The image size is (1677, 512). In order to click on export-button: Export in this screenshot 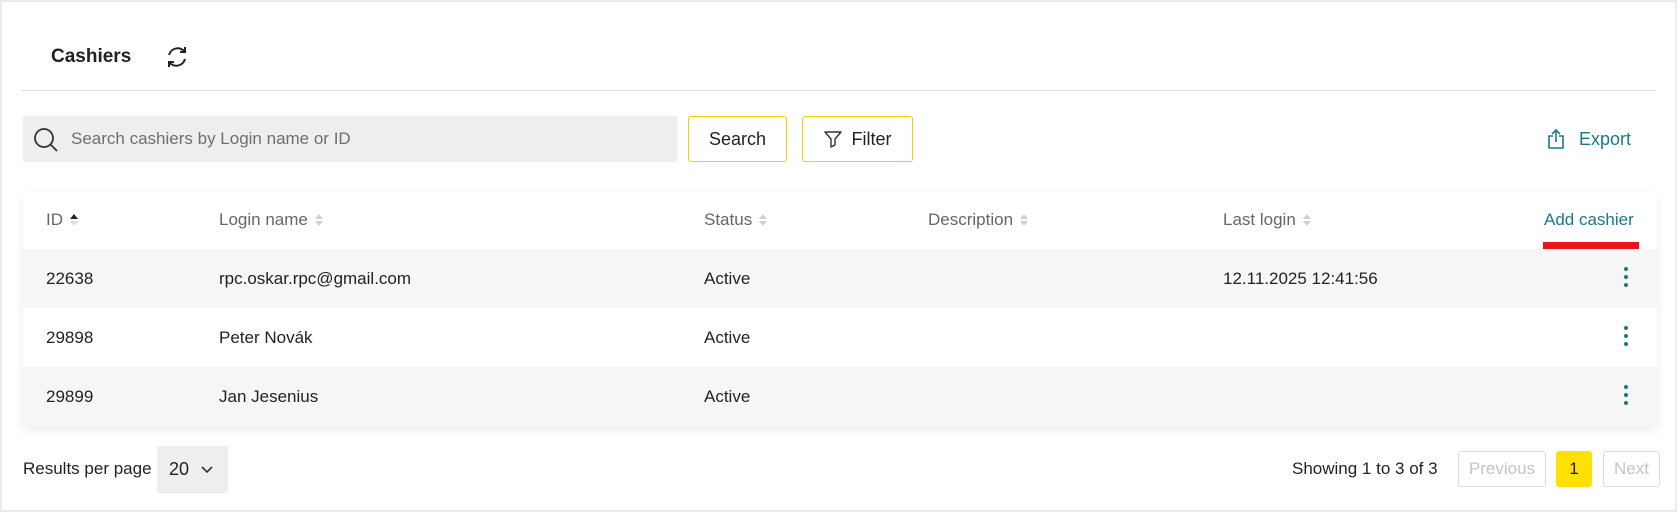, I will do `click(1589, 139)`.